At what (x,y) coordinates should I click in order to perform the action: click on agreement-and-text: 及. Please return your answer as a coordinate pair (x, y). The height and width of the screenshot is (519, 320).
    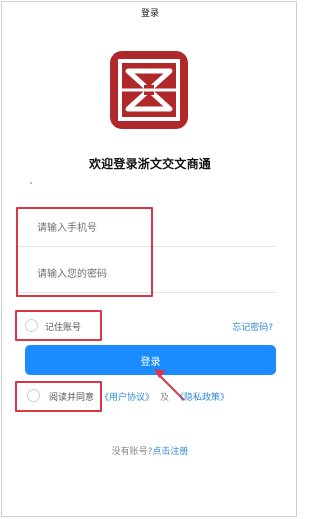
    Looking at the image, I should click on (165, 398).